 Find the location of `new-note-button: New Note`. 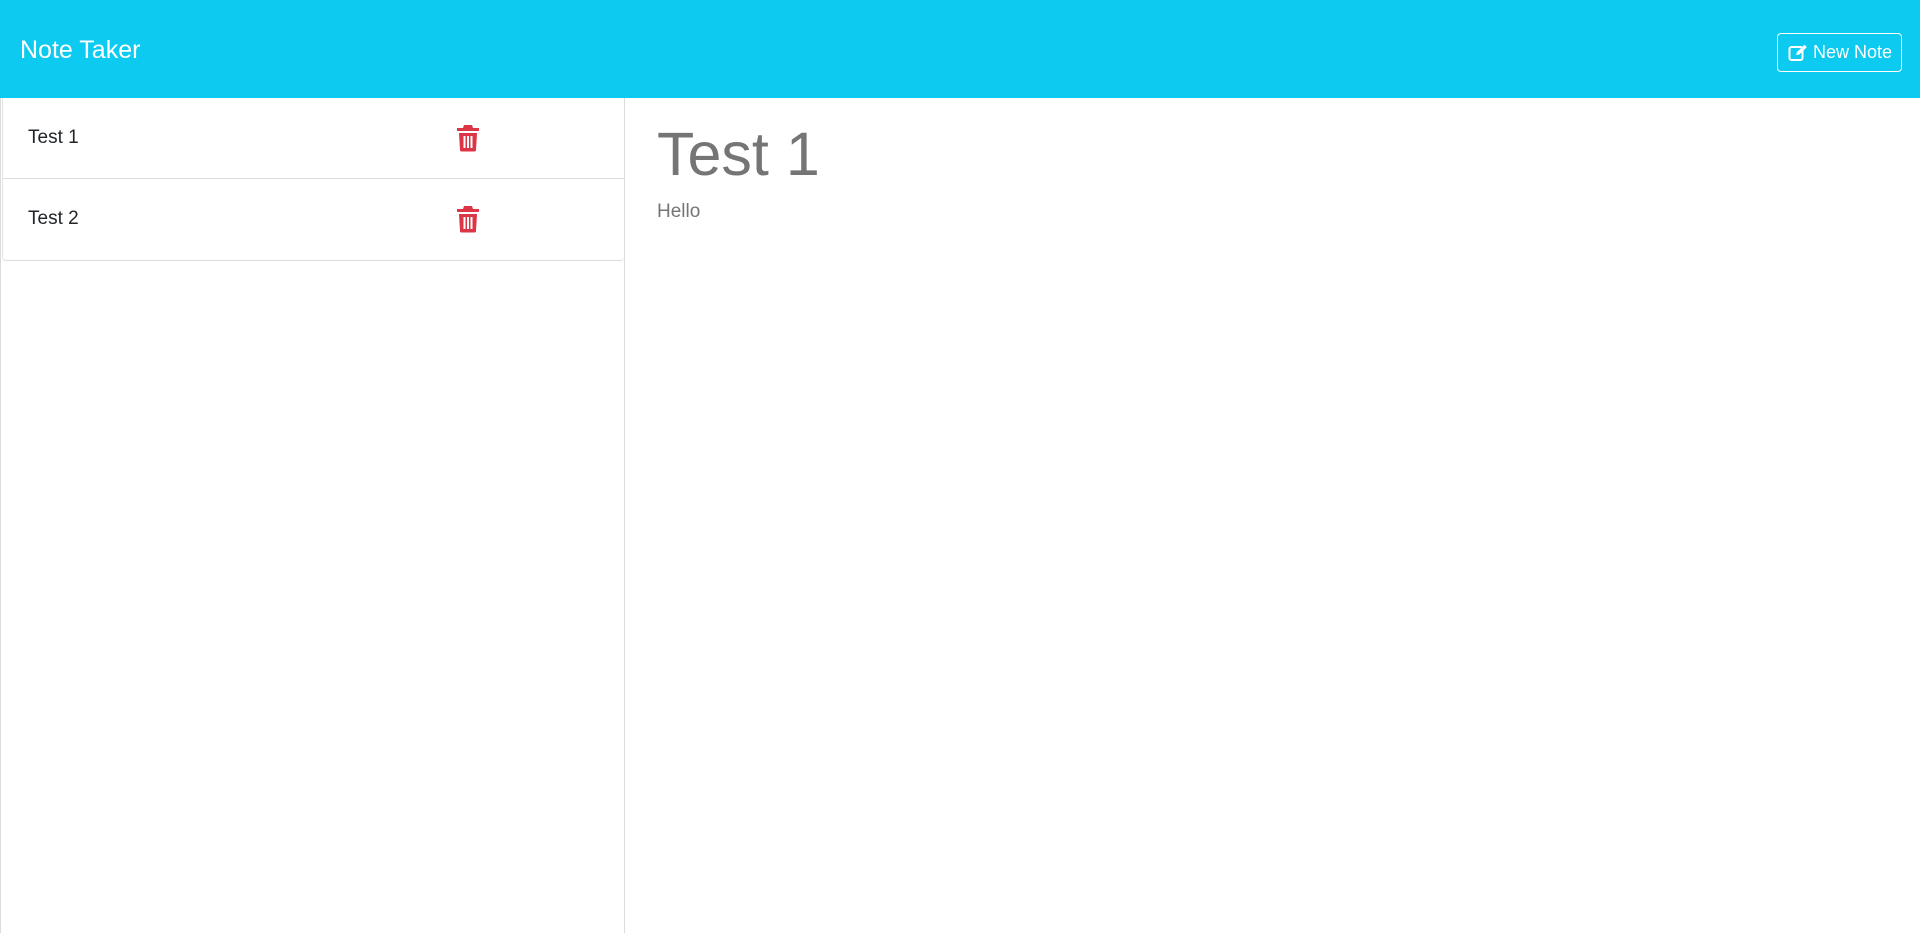

new-note-button: New Note is located at coordinates (1839, 52).